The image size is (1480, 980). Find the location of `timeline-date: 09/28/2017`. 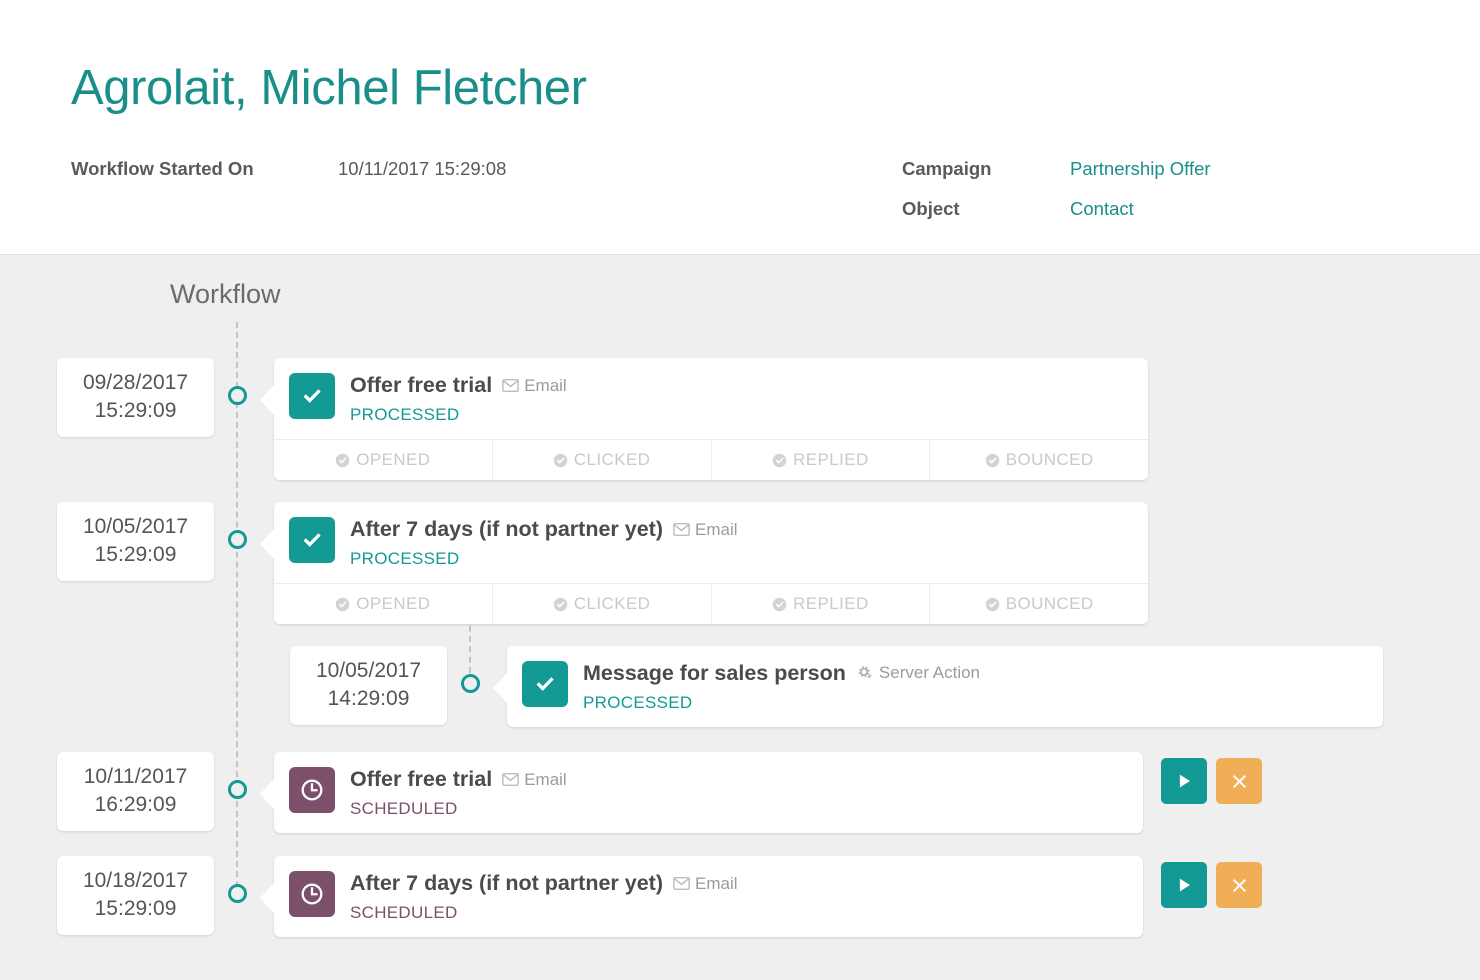

timeline-date: 09/28/2017 is located at coordinates (135, 382).